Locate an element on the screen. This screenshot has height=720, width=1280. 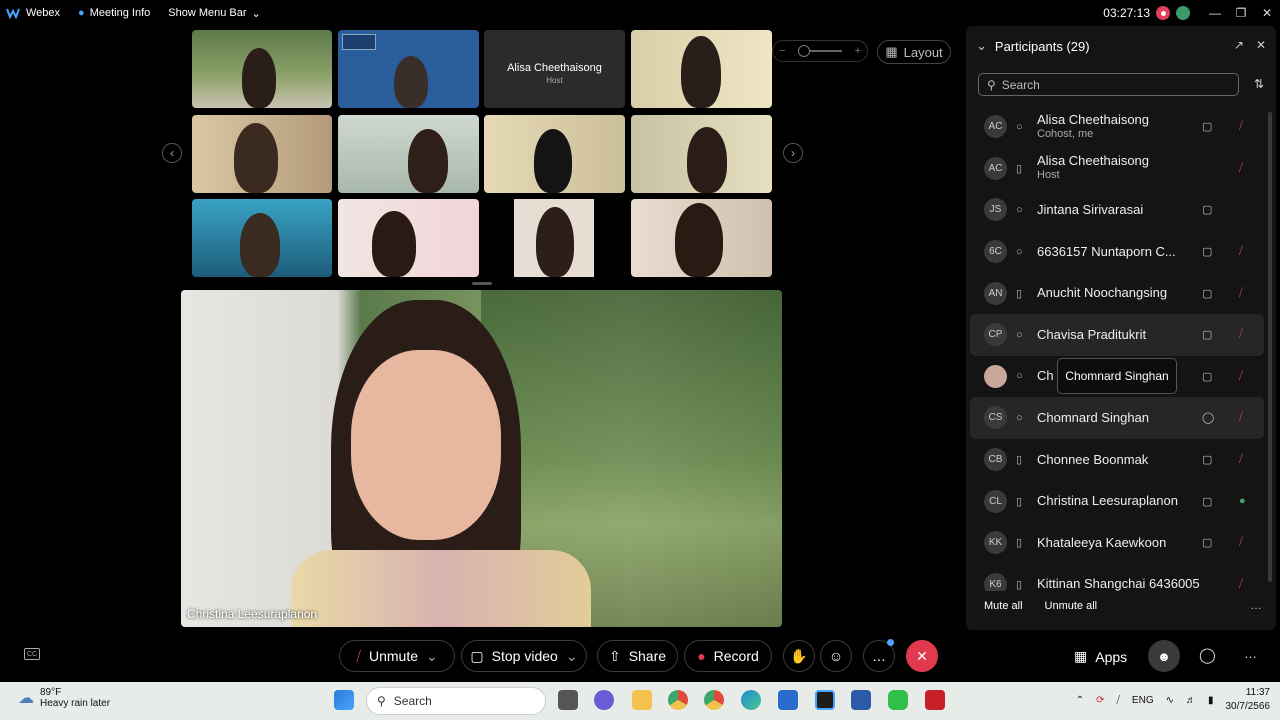
record-button: ● Record is located at coordinates (728, 656).